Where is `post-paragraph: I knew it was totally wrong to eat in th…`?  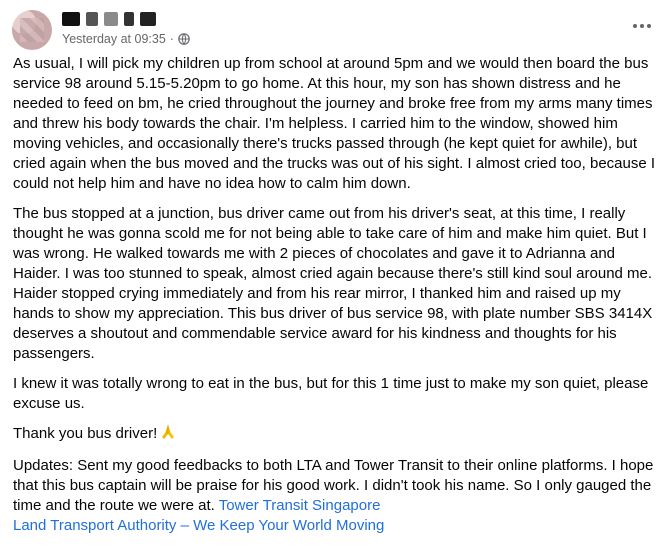
post-paragraph: I knew it was totally wrong to eat in th… is located at coordinates (331, 393).